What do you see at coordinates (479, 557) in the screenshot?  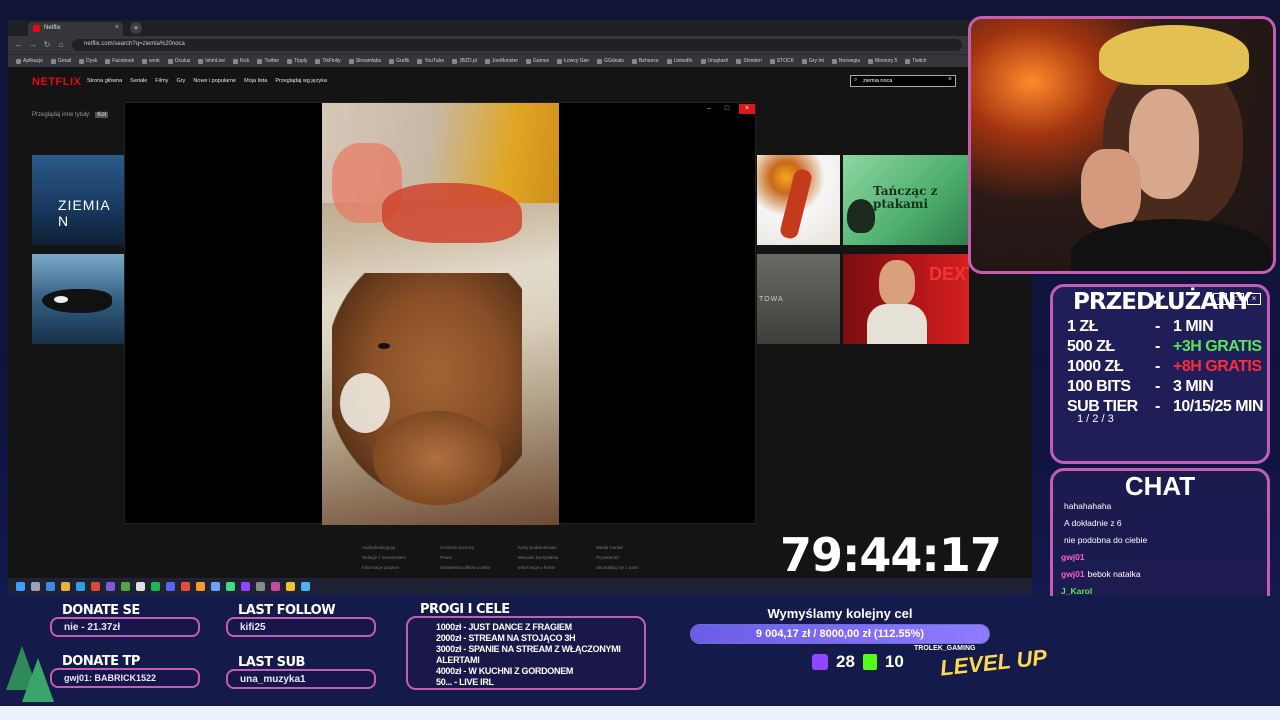 I see `footer-link: Praca` at bounding box center [479, 557].